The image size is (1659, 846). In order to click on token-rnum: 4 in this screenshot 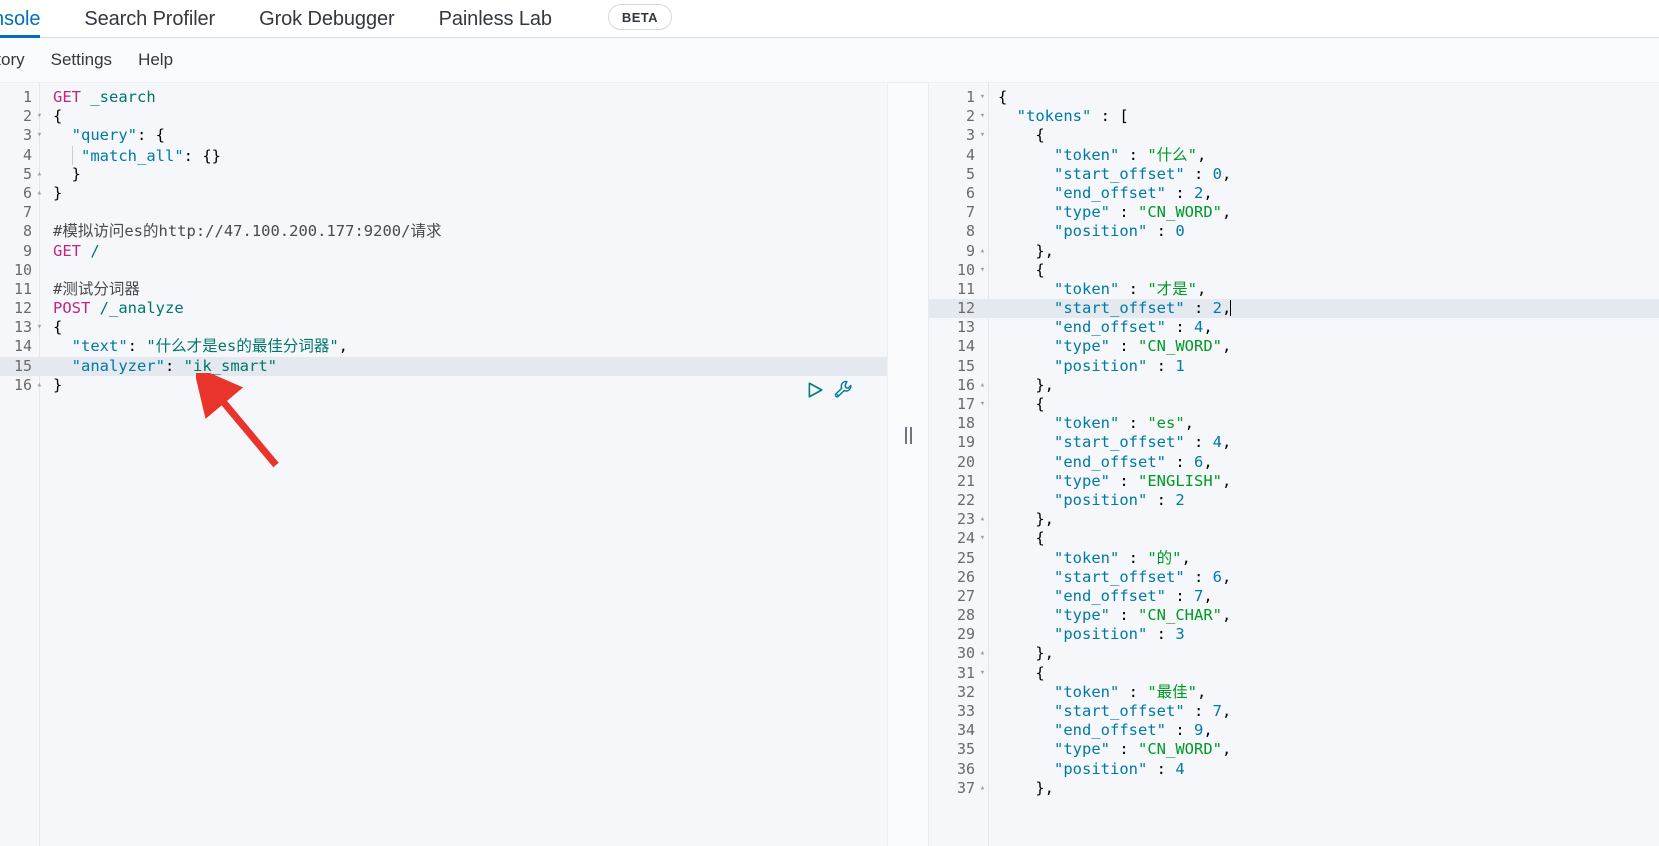, I will do `click(1217, 442)`.